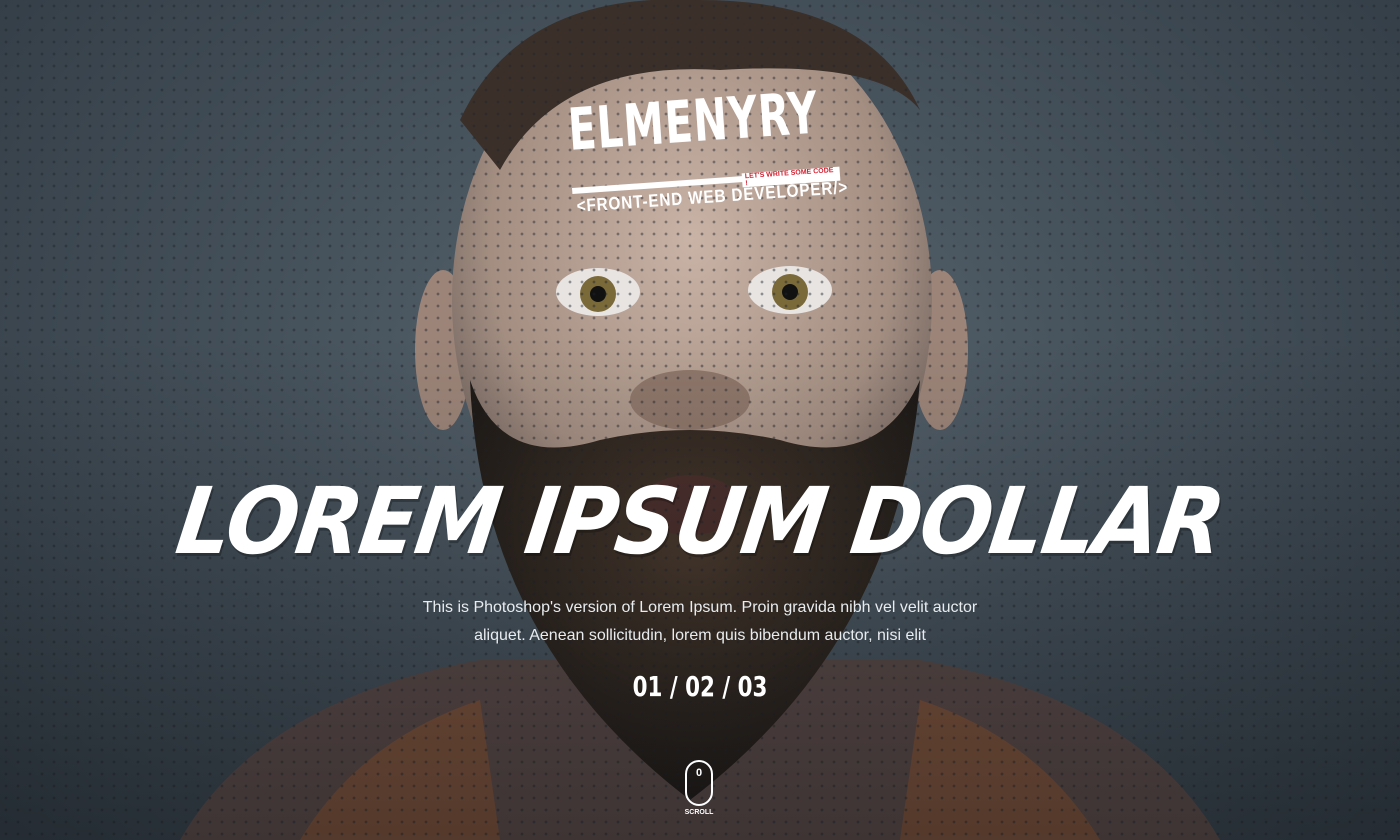 The height and width of the screenshot is (840, 1400). Describe the element at coordinates (693, 121) in the screenshot. I see `logo-name: ELMENYRY` at that location.